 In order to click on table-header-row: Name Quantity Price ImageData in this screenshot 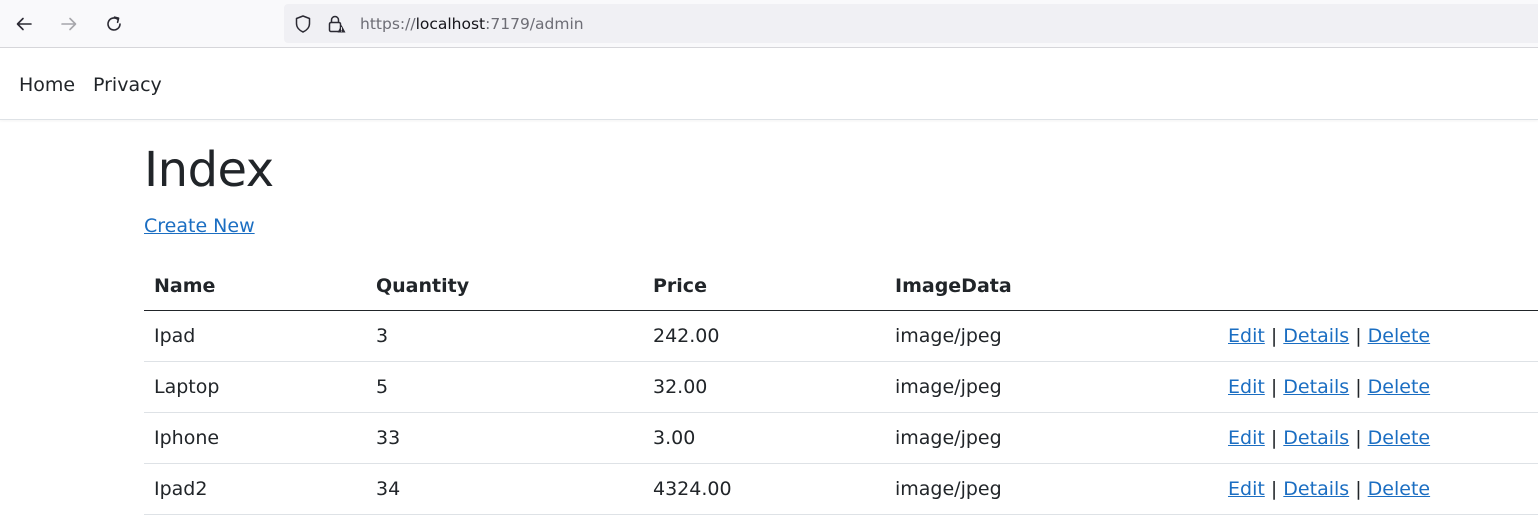, I will do `click(841, 286)`.